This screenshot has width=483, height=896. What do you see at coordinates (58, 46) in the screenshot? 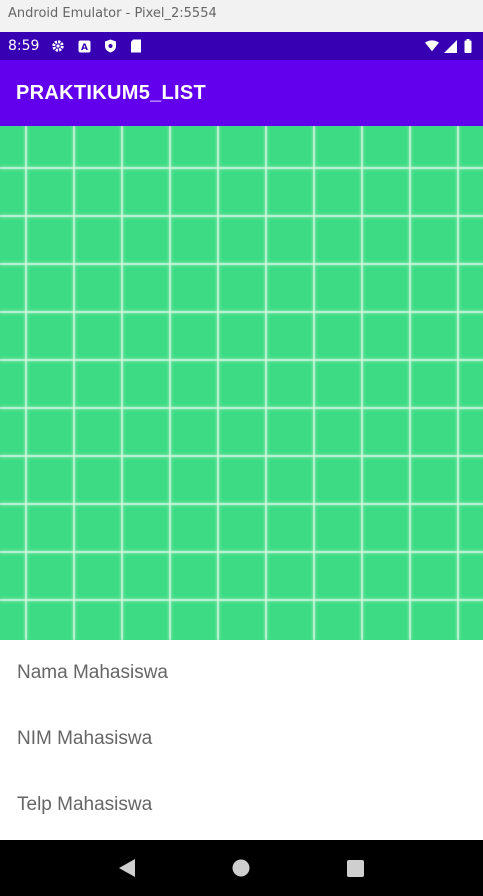
I see `settings-icon` at bounding box center [58, 46].